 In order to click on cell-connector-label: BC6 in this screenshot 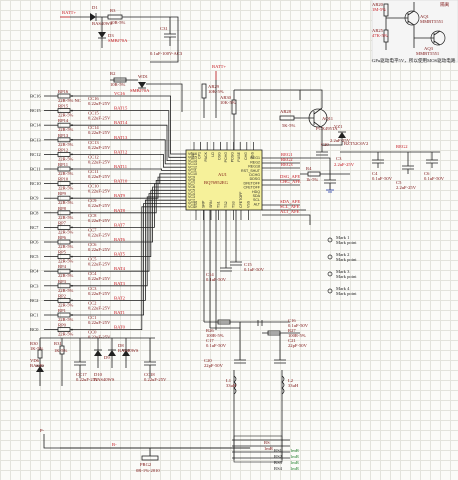, I will do `click(34, 242)`.